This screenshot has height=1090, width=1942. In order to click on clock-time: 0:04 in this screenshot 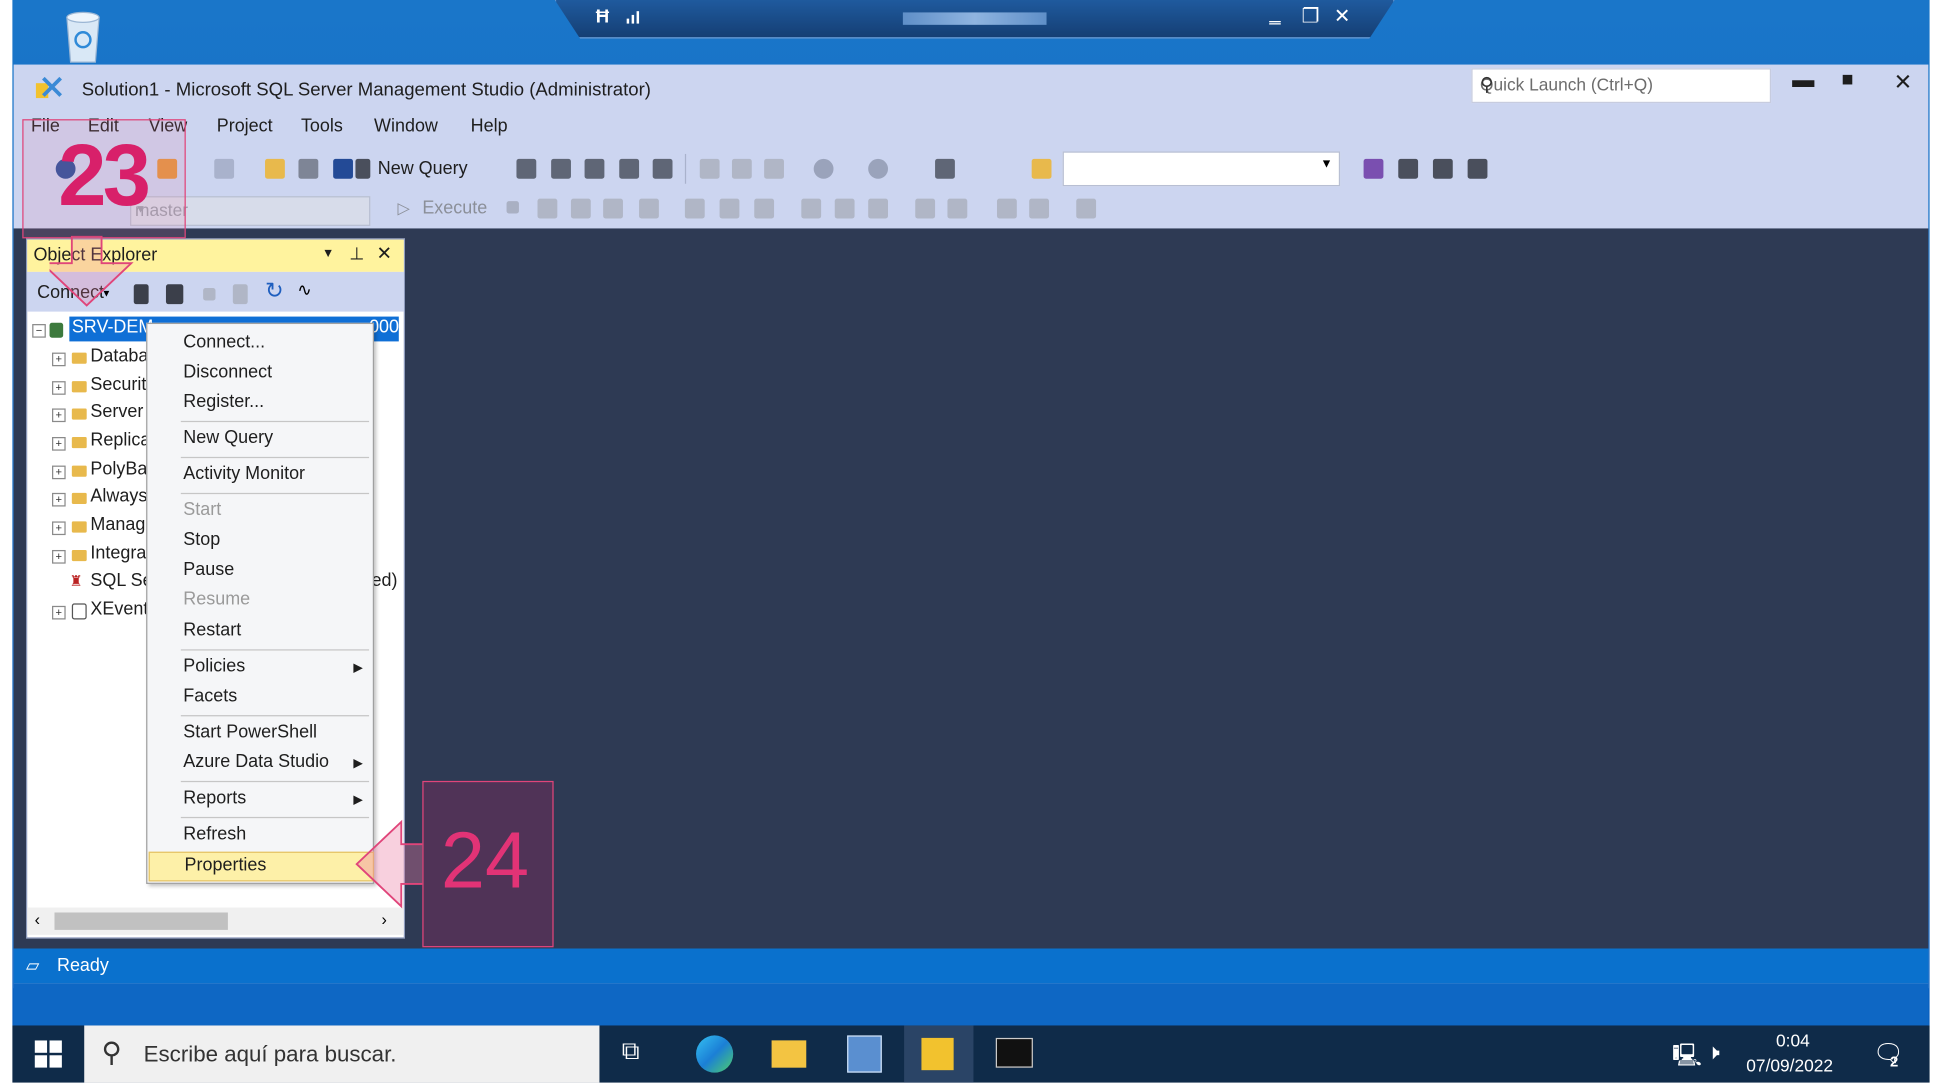, I will do `click(1793, 1040)`.